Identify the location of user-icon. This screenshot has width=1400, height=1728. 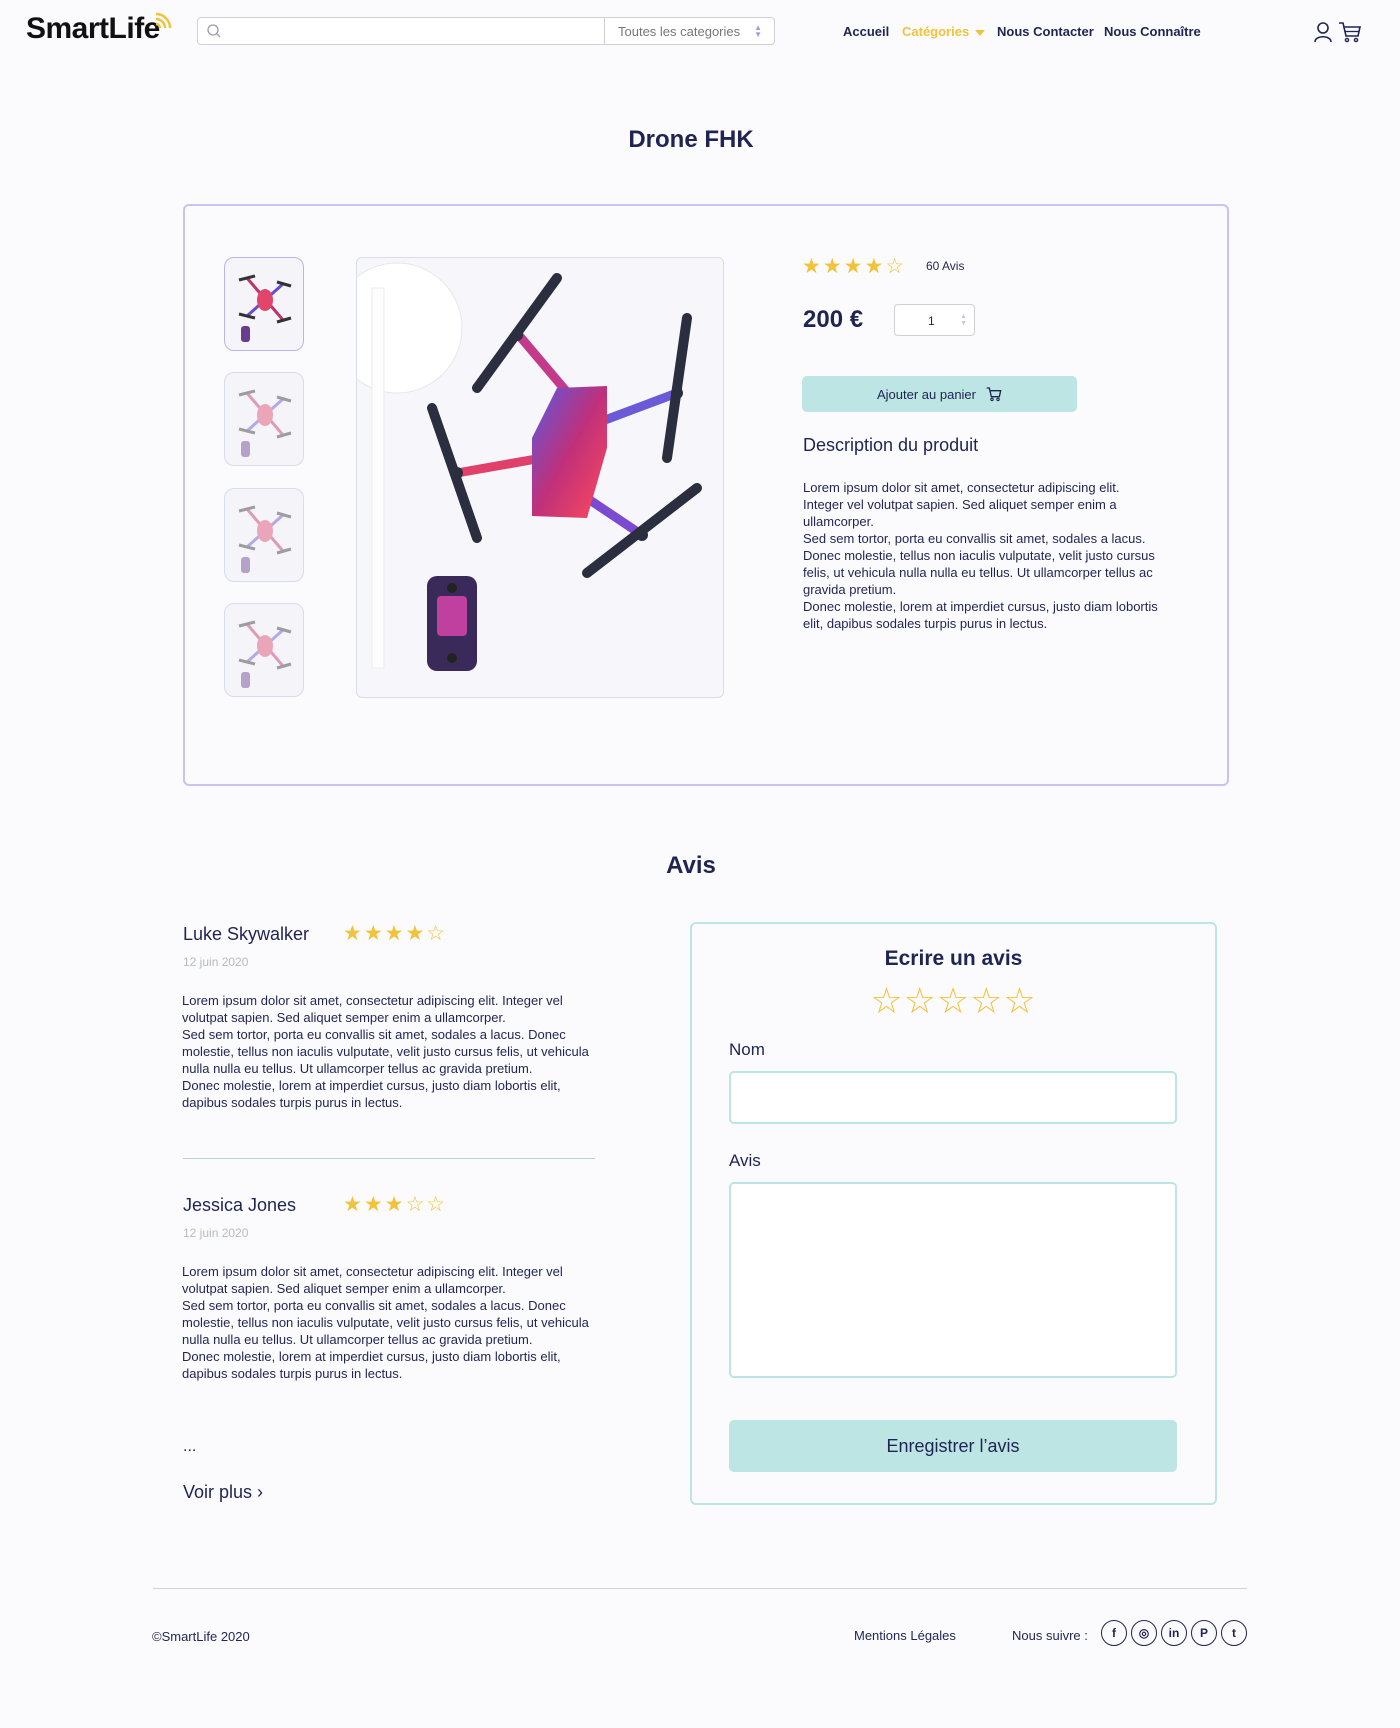
(1323, 32).